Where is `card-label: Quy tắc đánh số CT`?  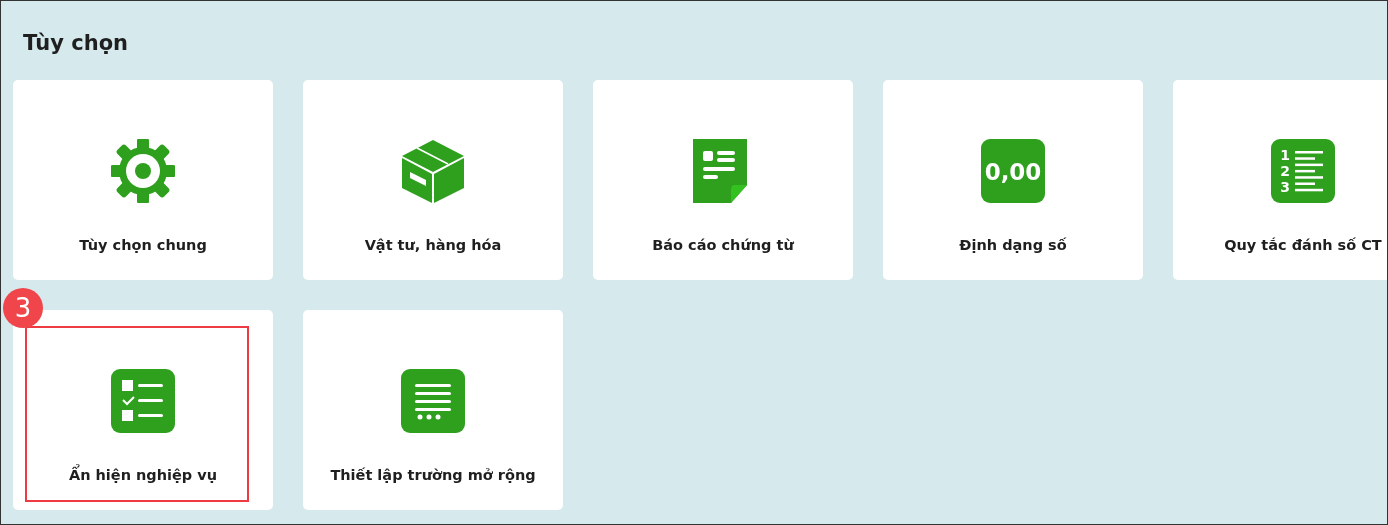
card-label: Quy tắc đánh số CT is located at coordinates (1303, 245).